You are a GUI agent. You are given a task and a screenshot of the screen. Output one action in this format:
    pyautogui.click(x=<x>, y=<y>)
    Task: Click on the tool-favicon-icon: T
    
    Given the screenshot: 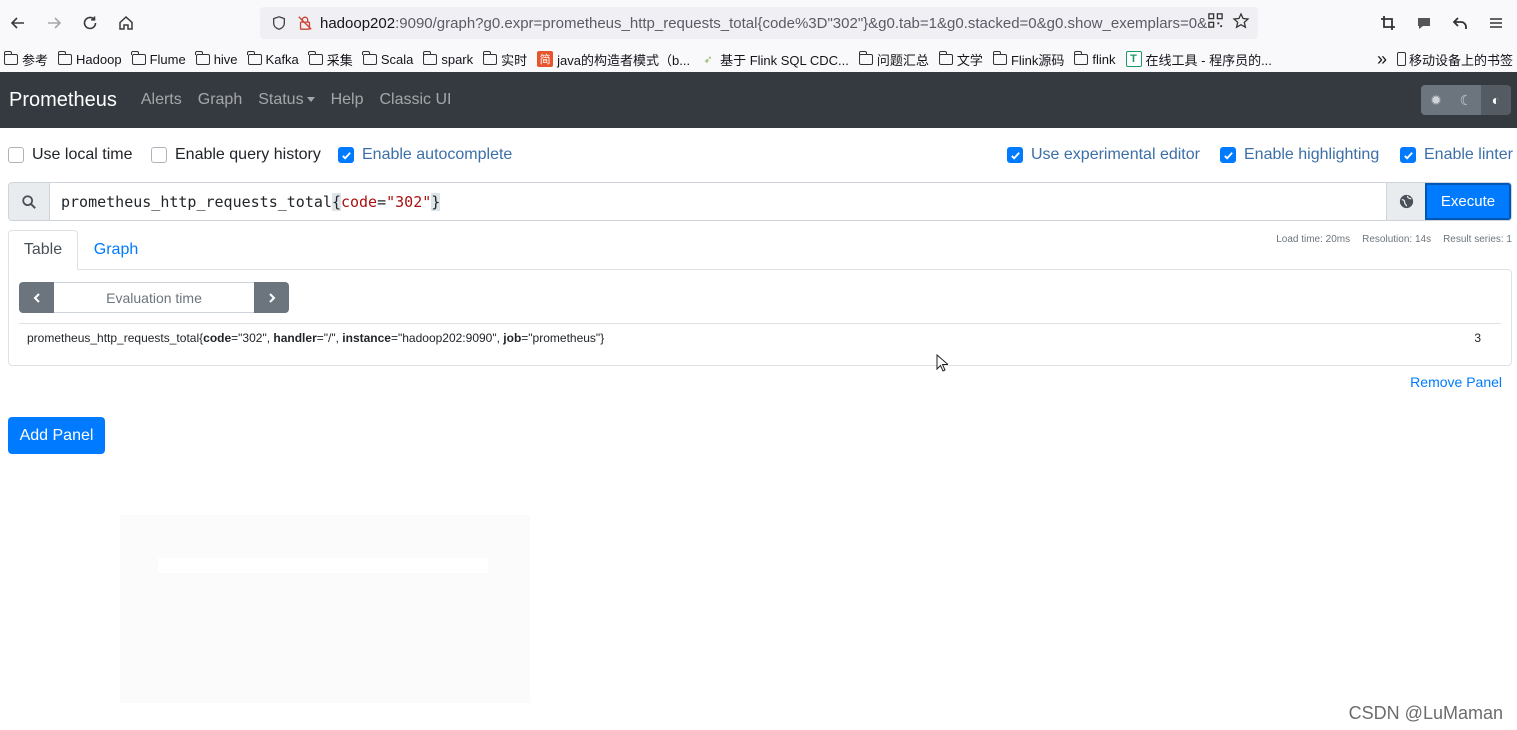 What is the action you would take?
    pyautogui.click(x=1133, y=59)
    